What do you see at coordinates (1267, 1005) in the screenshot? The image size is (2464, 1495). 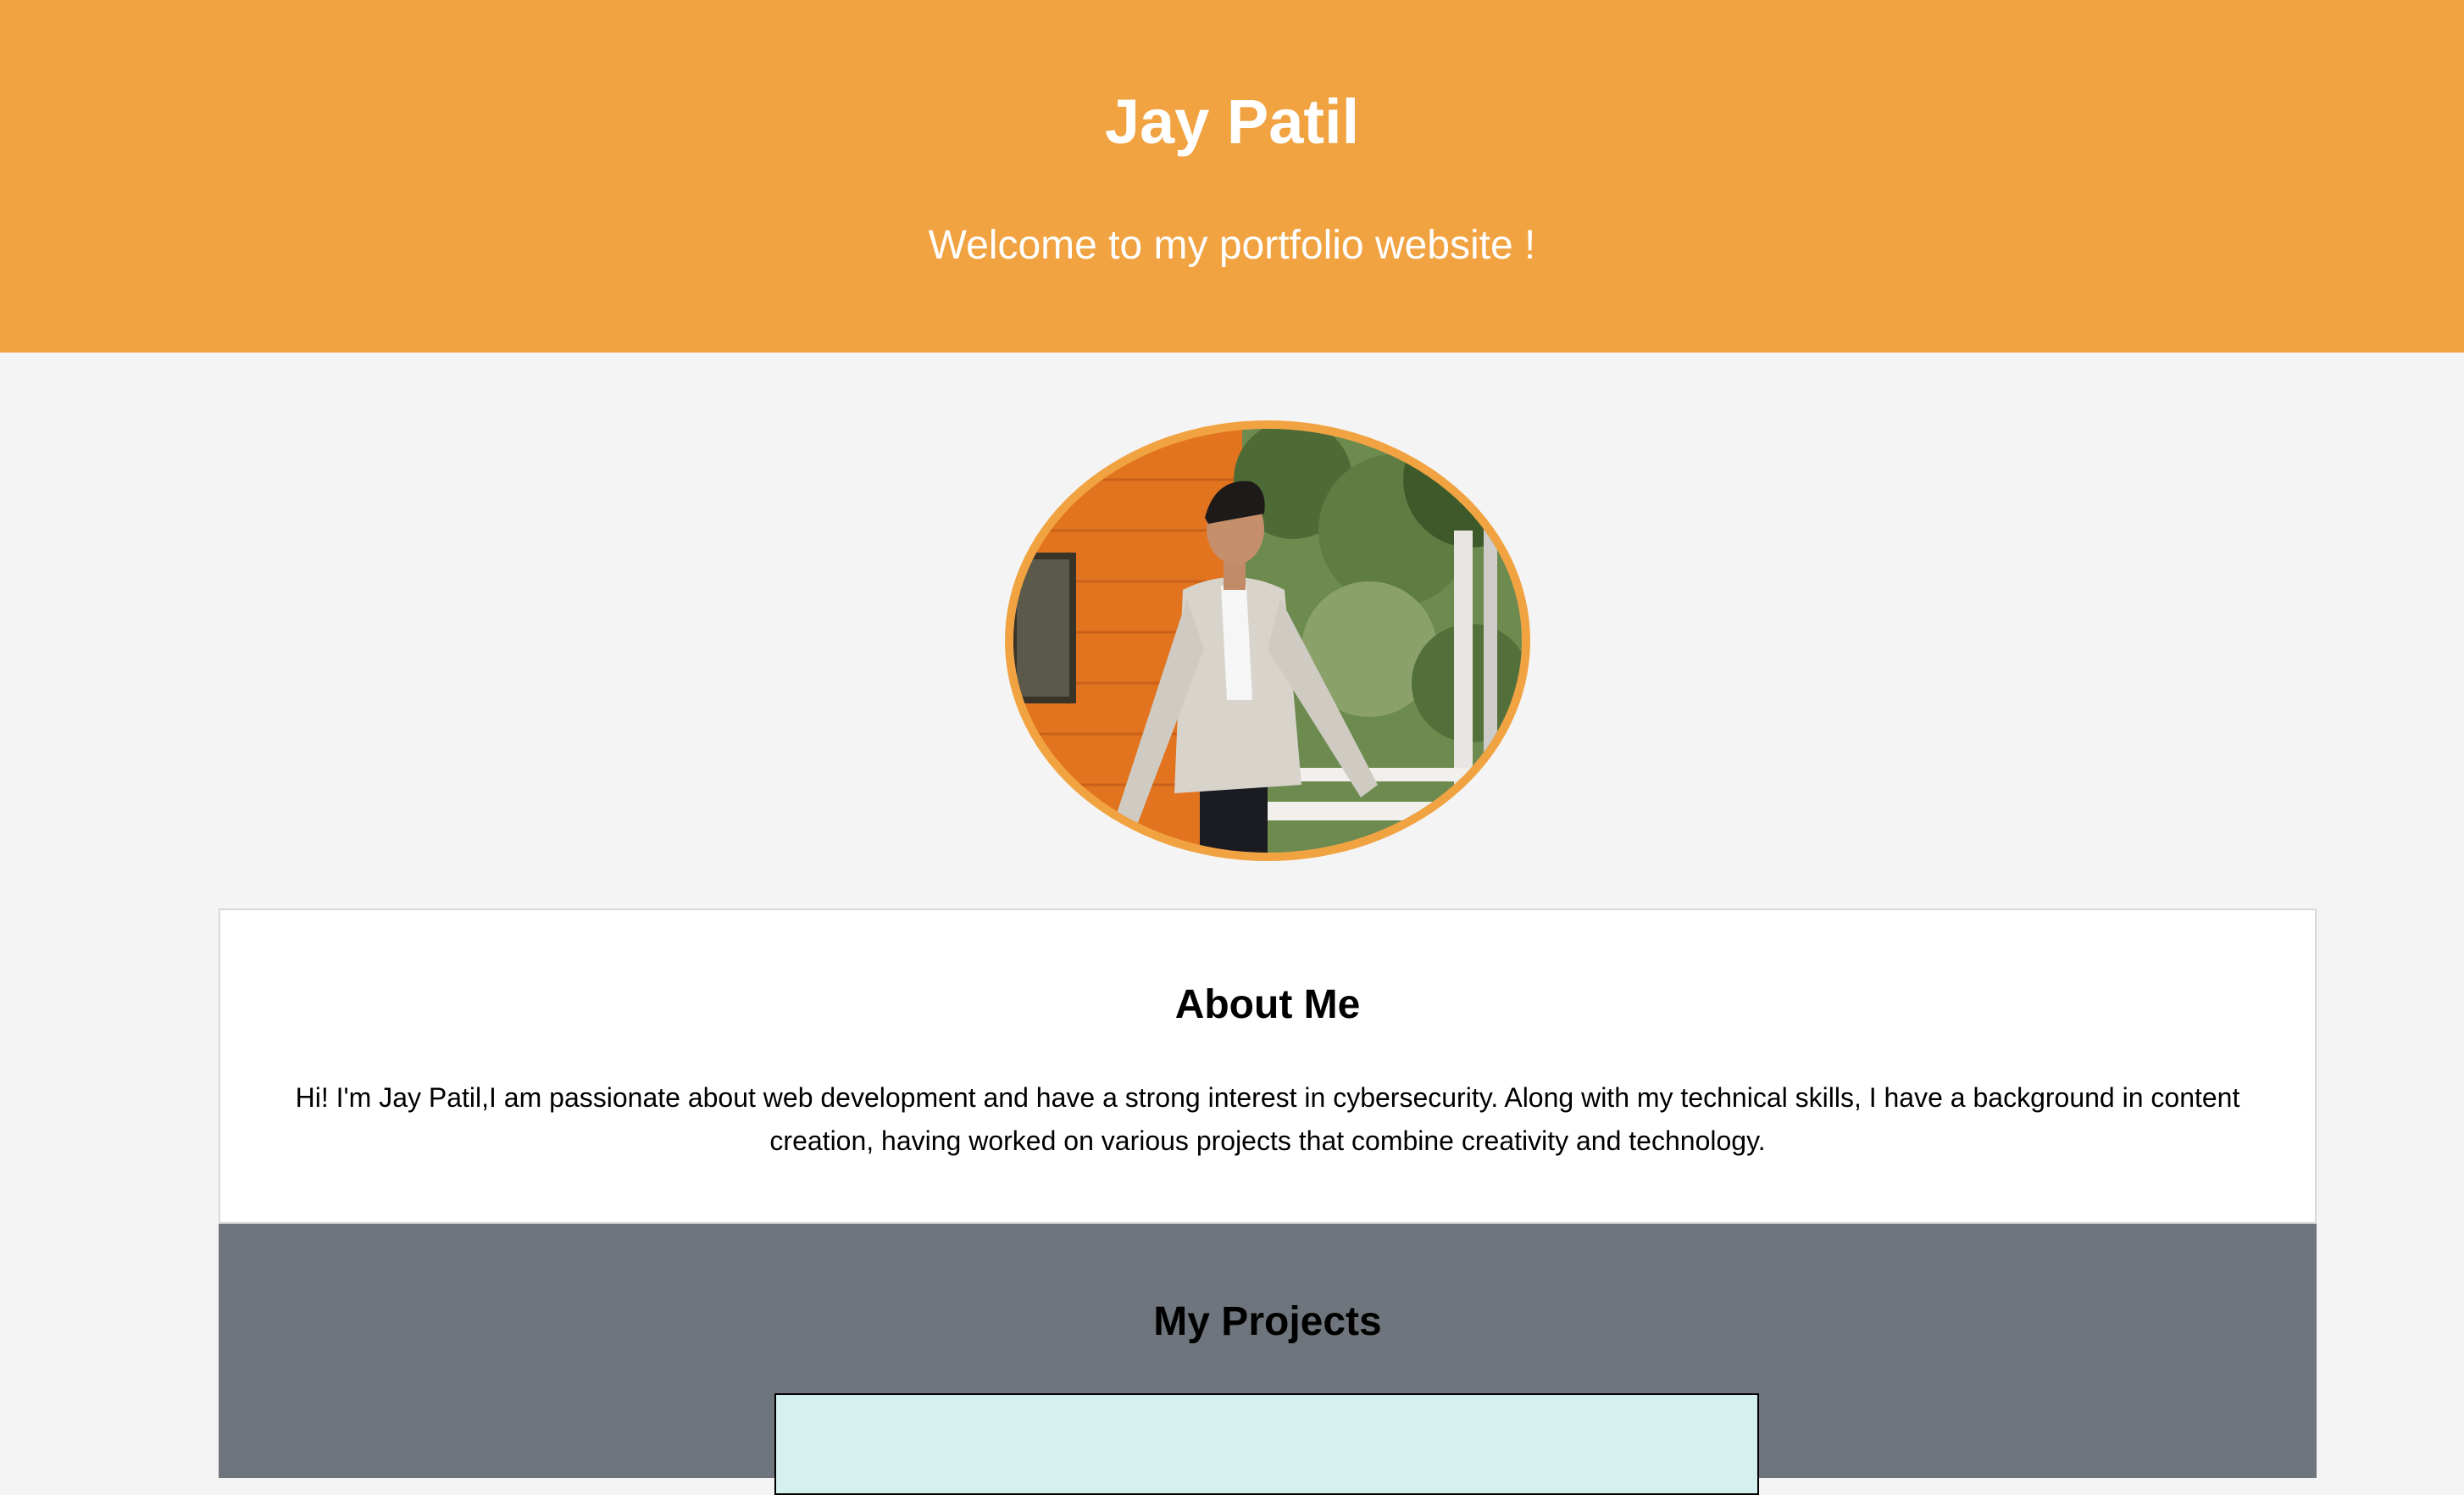 I see `about-title: About Me` at bounding box center [1267, 1005].